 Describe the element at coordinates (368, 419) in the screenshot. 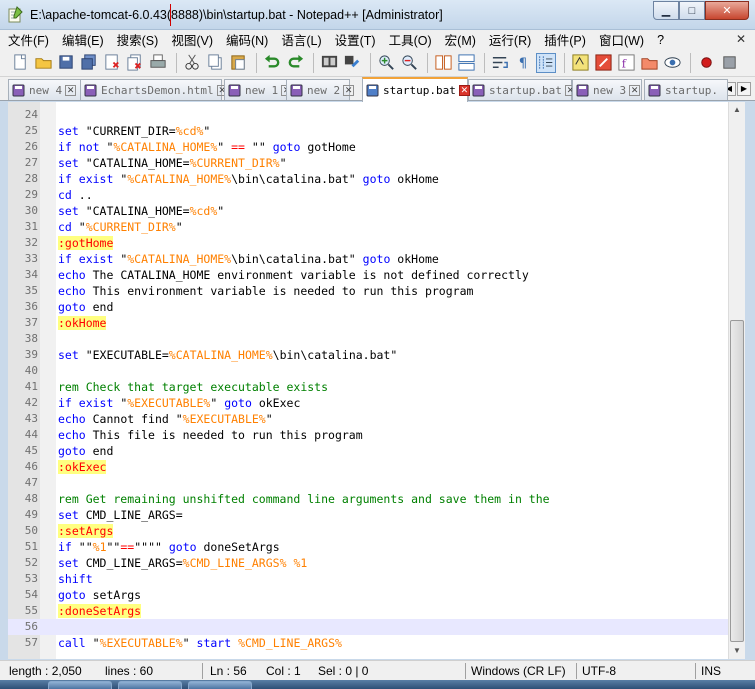

I see `code-line: 43 echo Cannot find "%EXECUTABLE%"` at that location.